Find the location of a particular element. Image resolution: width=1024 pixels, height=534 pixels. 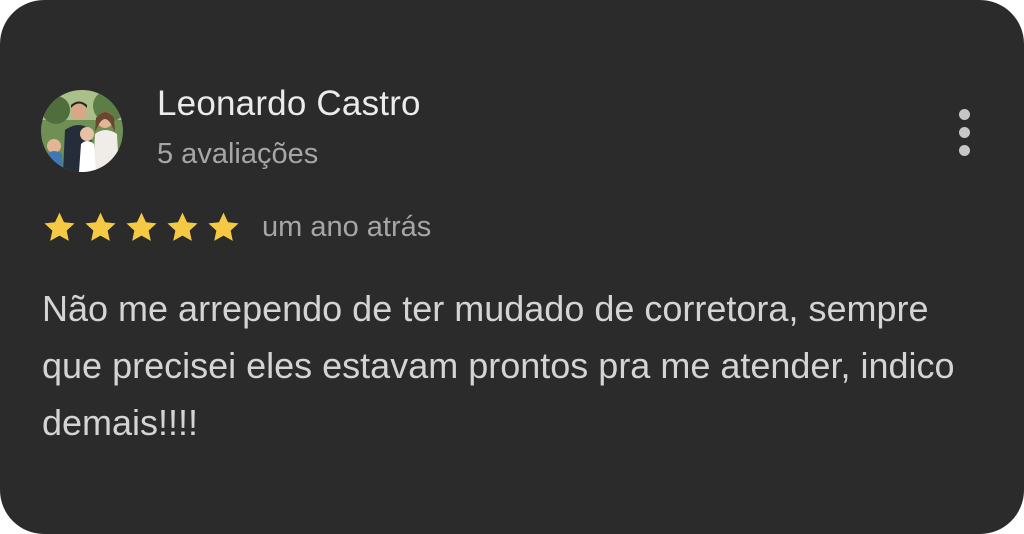

more-vert-icon is located at coordinates (964, 114).